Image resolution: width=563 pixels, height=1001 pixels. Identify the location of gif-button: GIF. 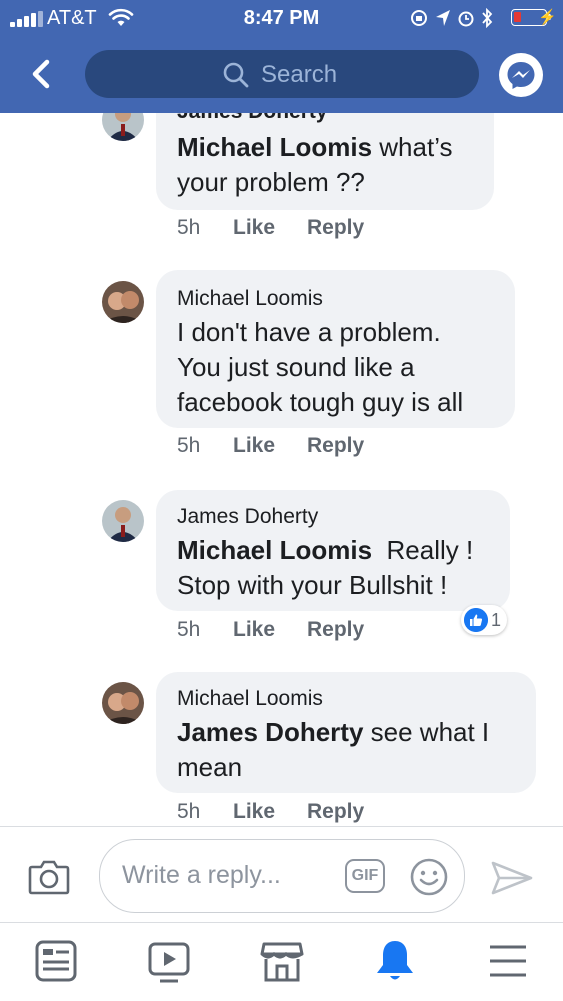
(365, 876).